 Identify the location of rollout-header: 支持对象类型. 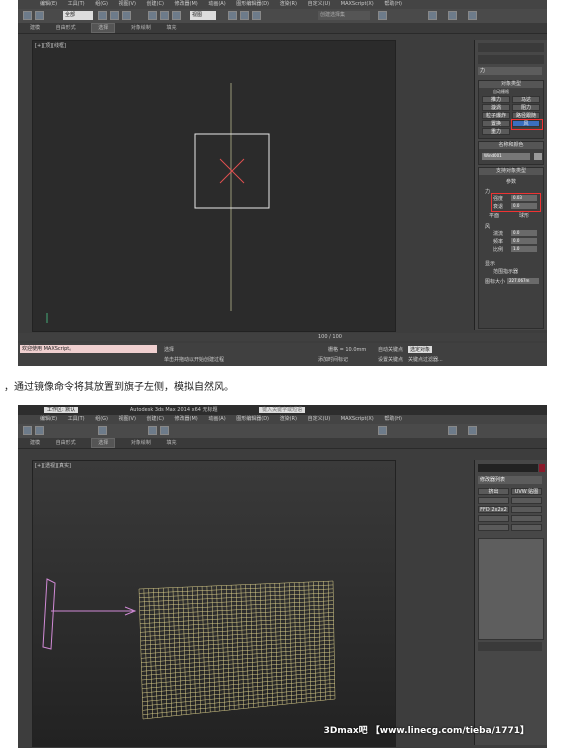
(511, 171).